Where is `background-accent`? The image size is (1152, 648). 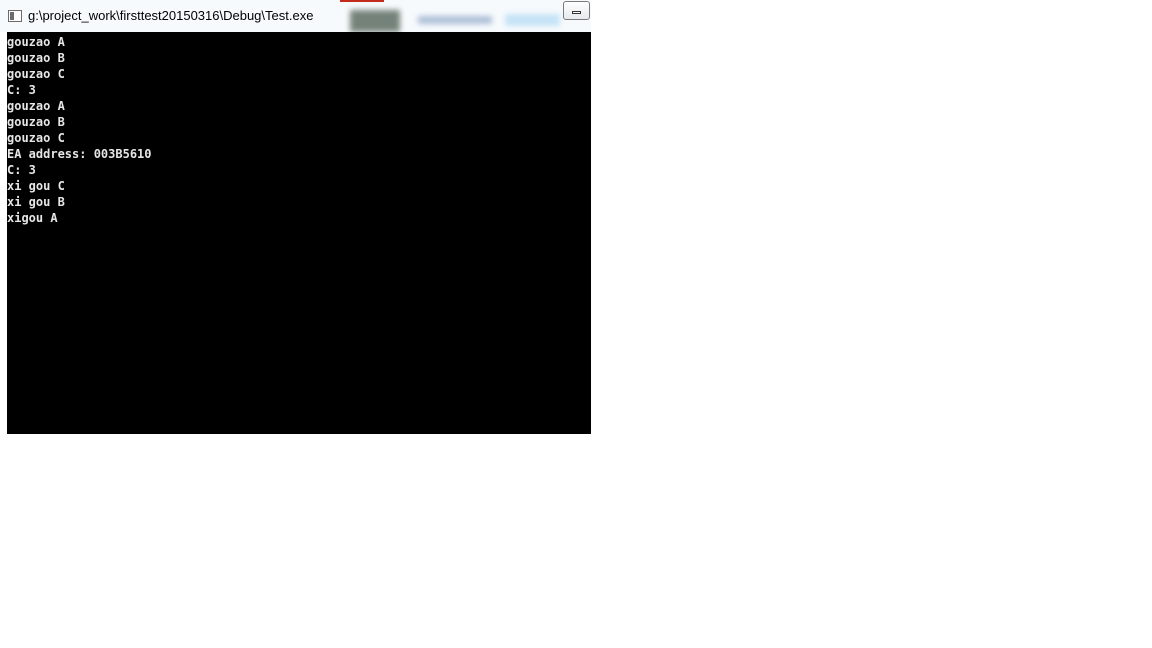
background-accent is located at coordinates (362, 1).